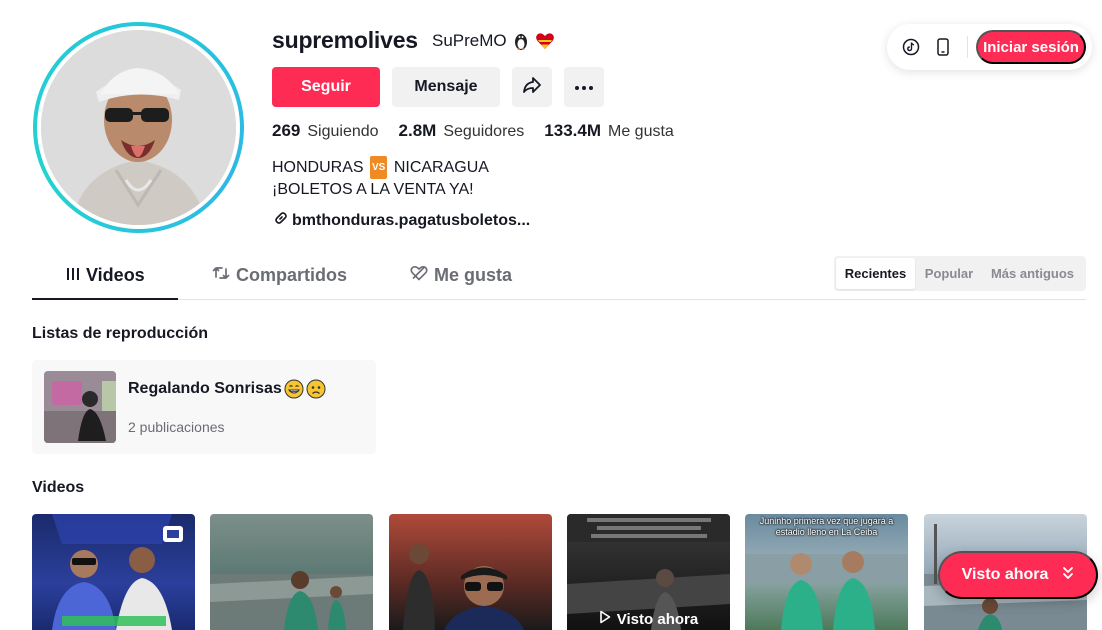 The image size is (1102, 630). I want to click on tab-likes: Me gusta, so click(461, 275).